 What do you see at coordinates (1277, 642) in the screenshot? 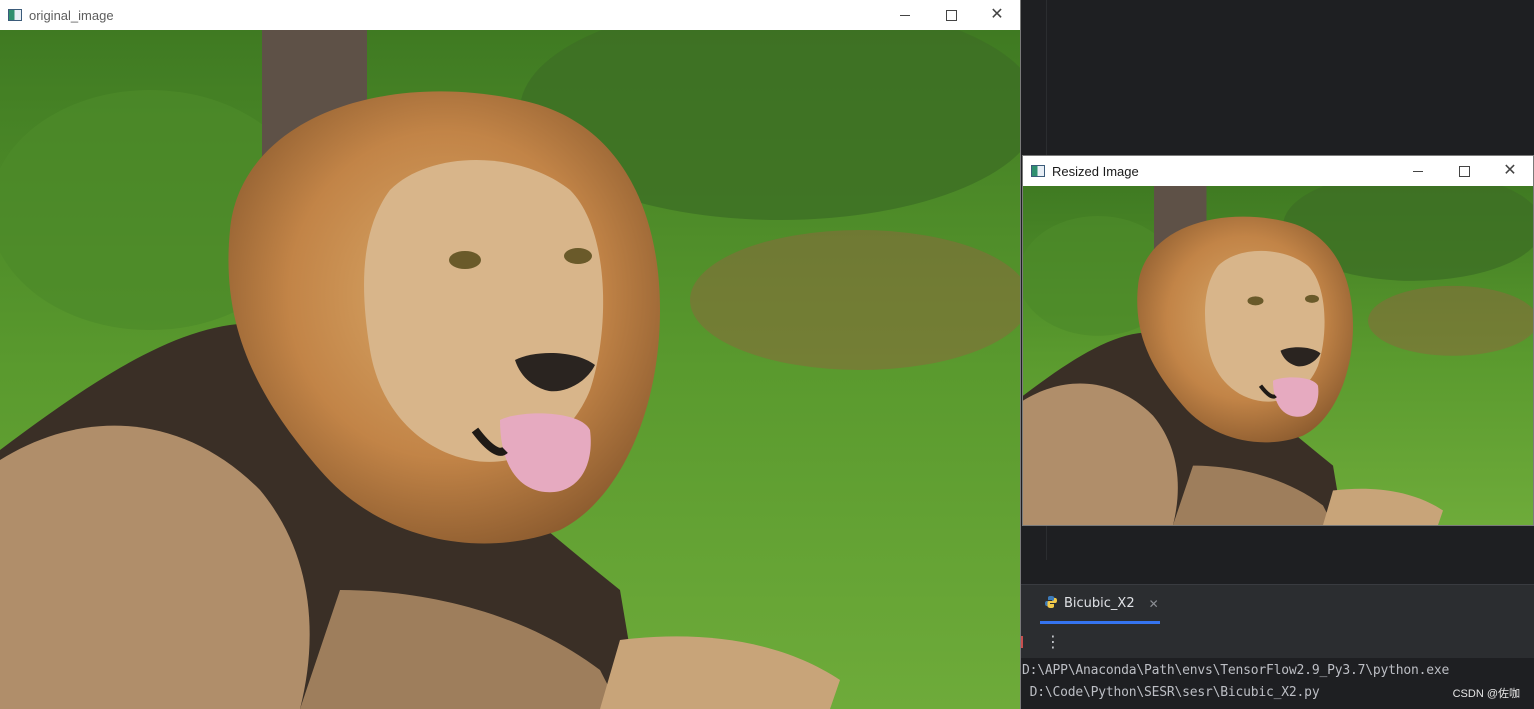
I see `run-toolbar` at bounding box center [1277, 642].